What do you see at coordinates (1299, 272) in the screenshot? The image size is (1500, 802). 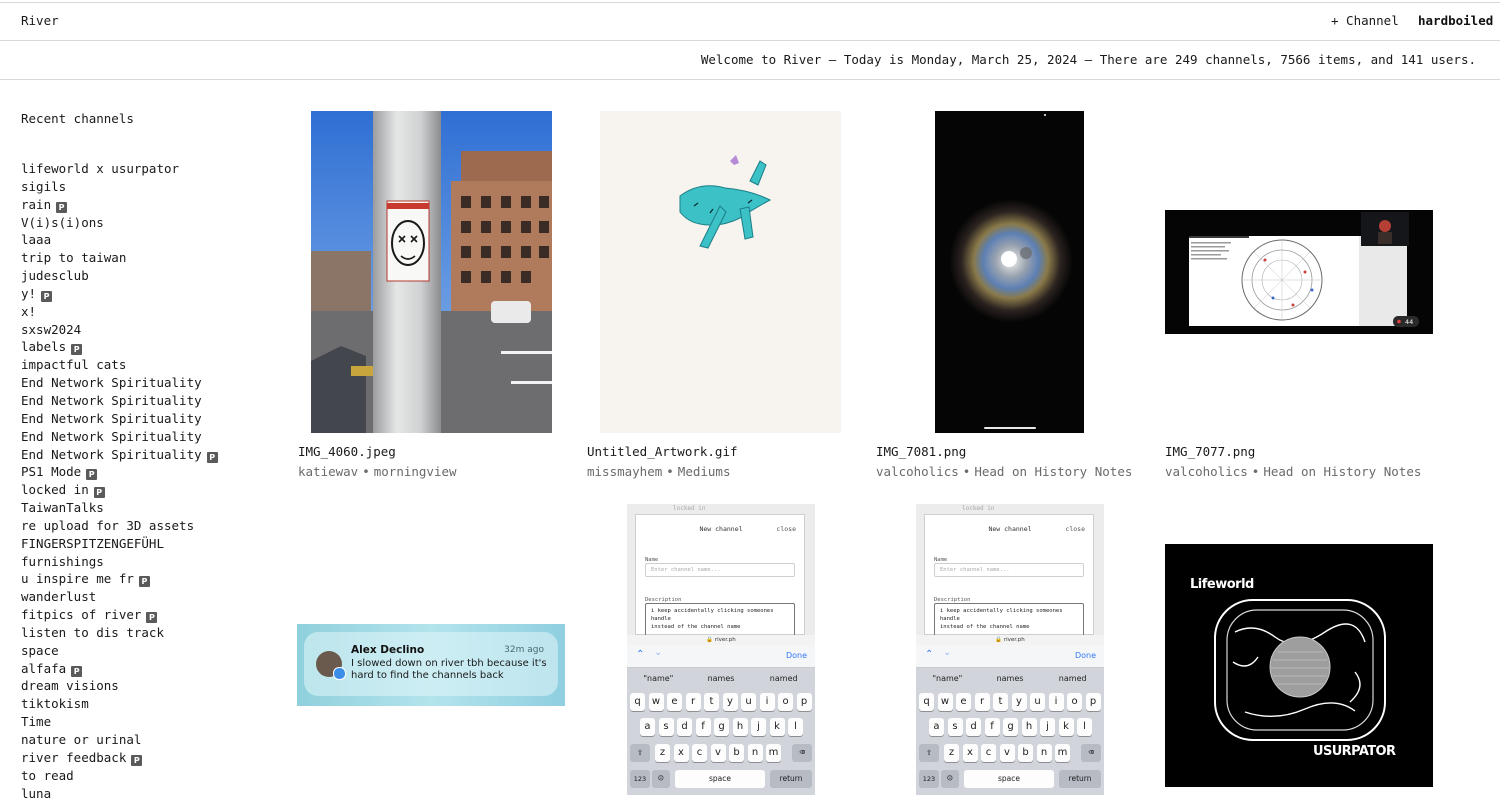 I see `item-thumbnail: 44` at bounding box center [1299, 272].